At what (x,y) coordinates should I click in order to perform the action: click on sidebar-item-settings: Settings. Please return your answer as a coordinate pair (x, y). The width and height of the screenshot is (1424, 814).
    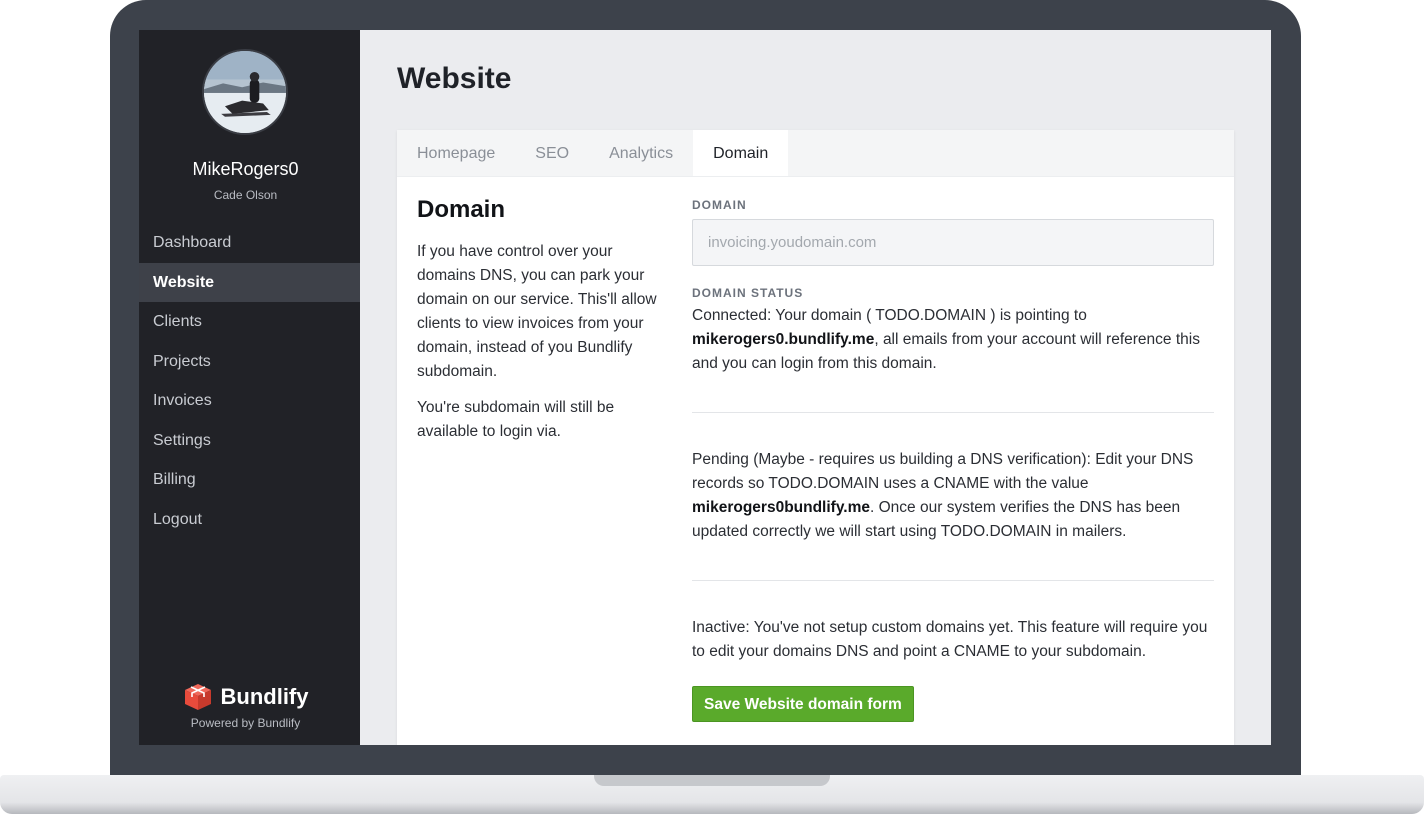
    Looking at the image, I should click on (249, 441).